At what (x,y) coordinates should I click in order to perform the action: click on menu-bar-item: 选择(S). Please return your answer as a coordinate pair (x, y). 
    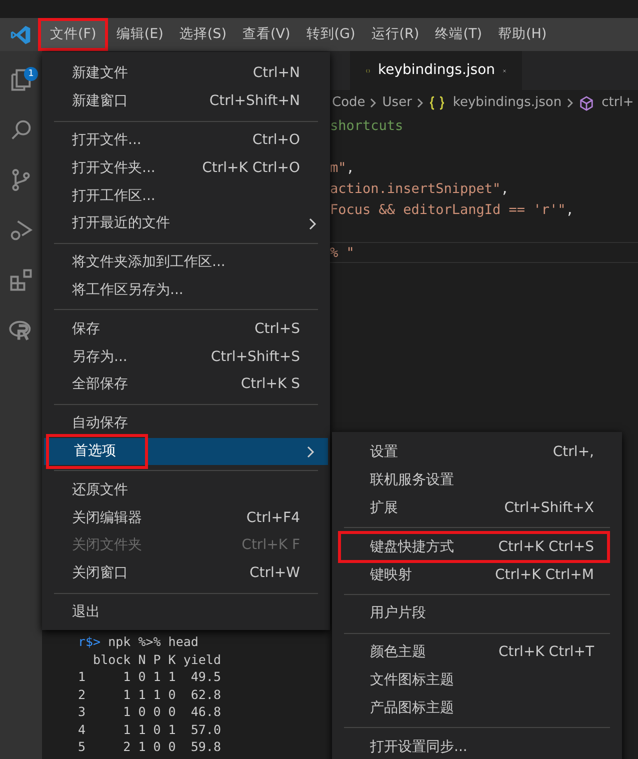
    Looking at the image, I should click on (202, 35).